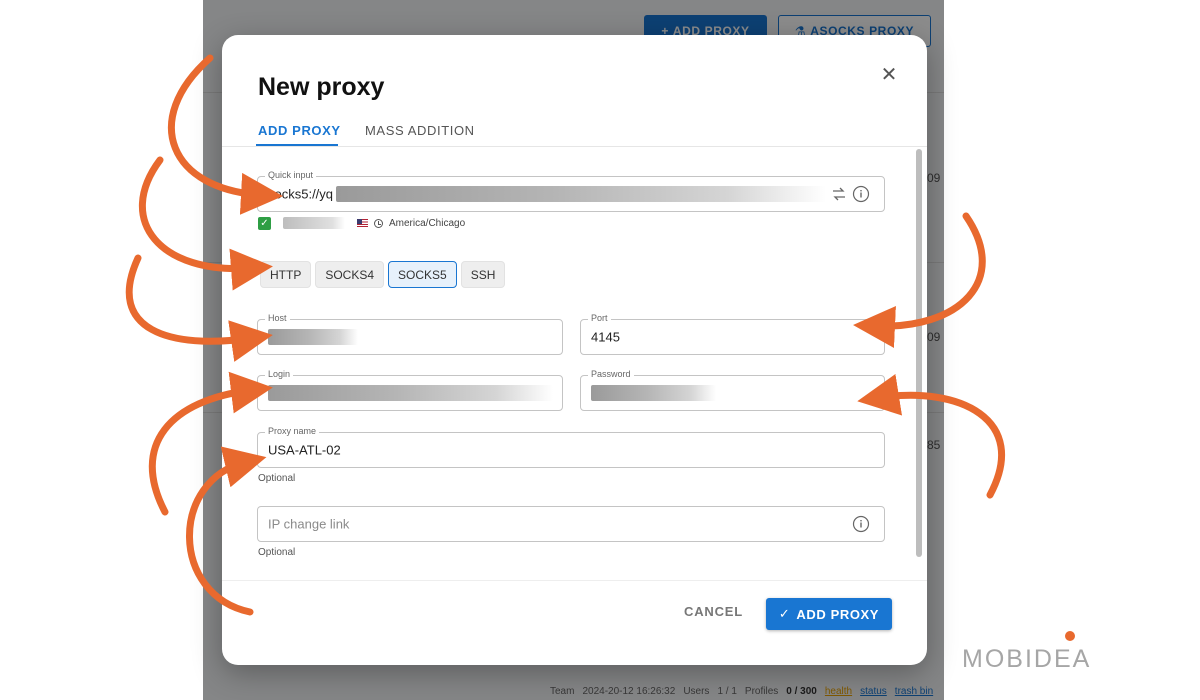 This screenshot has width=1200, height=700. What do you see at coordinates (304, 450) in the screenshot?
I see `proxy-name-value: USA-ATL-02` at bounding box center [304, 450].